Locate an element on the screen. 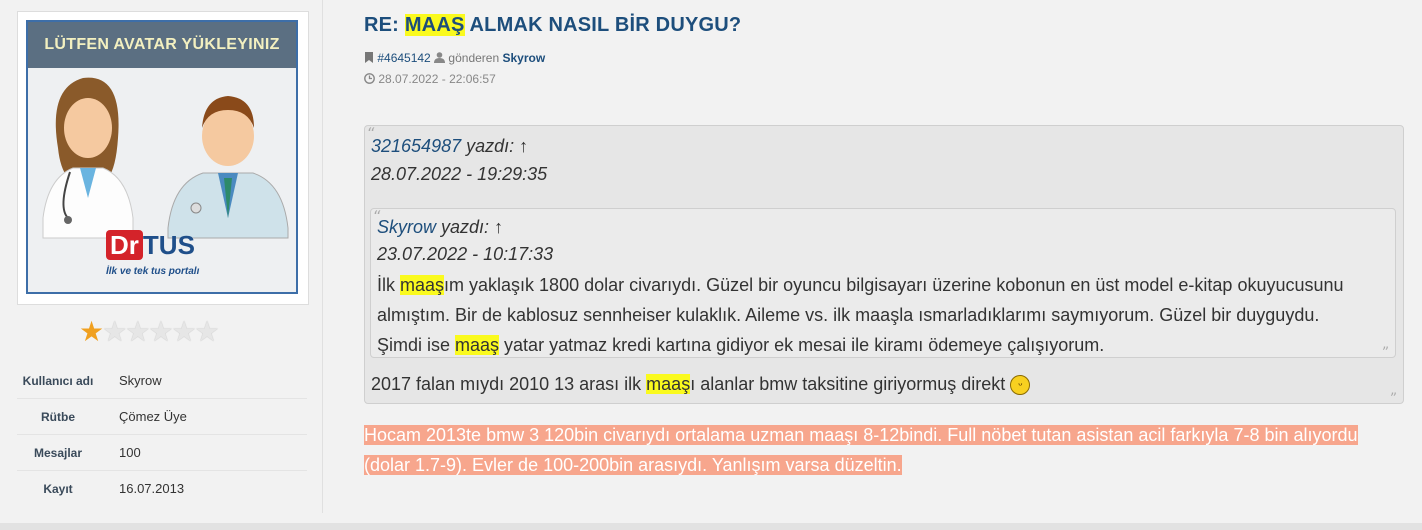 The image size is (1422, 530). info-row-username: Kullanıcı adı Skyrow is located at coordinates (162, 381).